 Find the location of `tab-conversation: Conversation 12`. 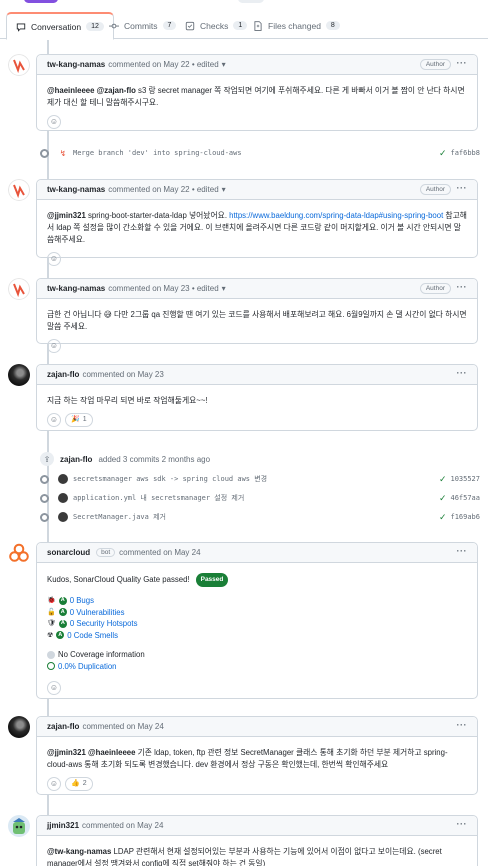

tab-conversation: Conversation 12 is located at coordinates (60, 26).